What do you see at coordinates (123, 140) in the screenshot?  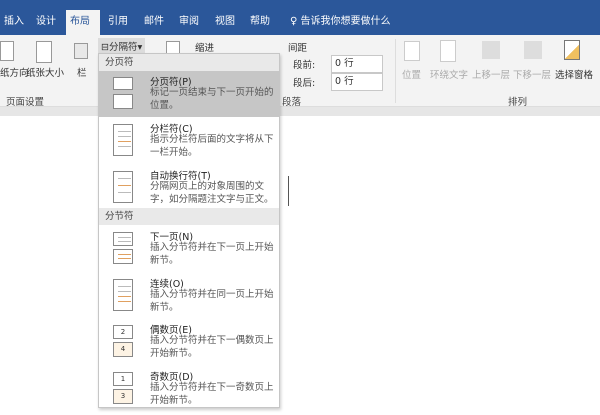 I see `column-break-icon` at bounding box center [123, 140].